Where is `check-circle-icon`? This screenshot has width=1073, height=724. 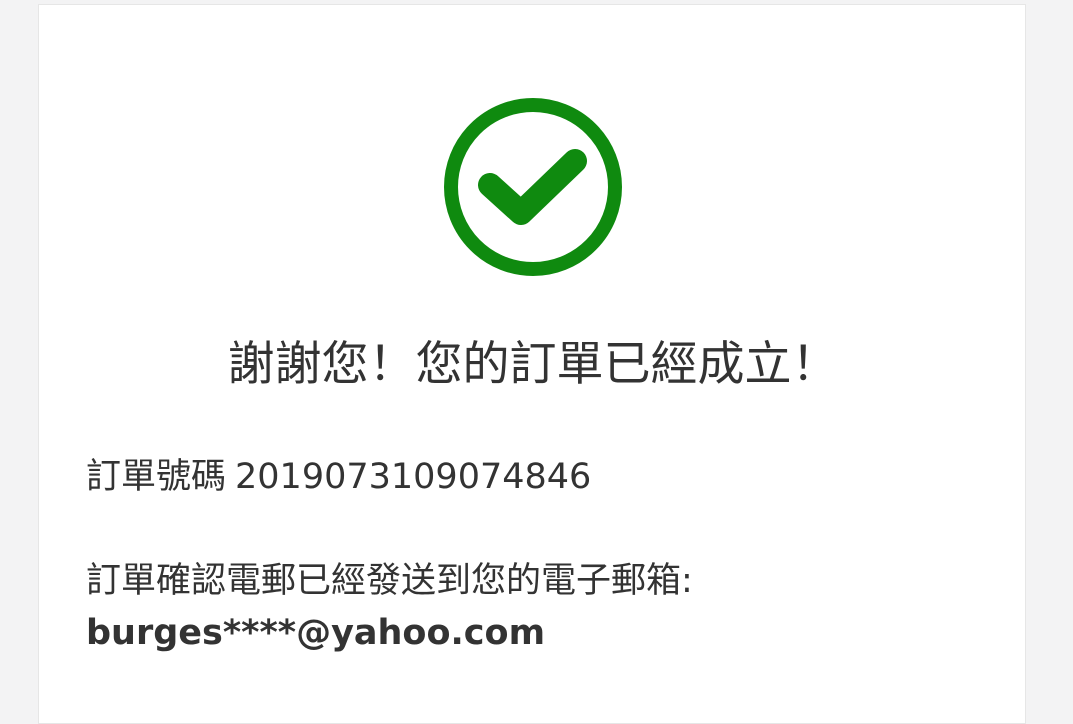 check-circle-icon is located at coordinates (533, 187).